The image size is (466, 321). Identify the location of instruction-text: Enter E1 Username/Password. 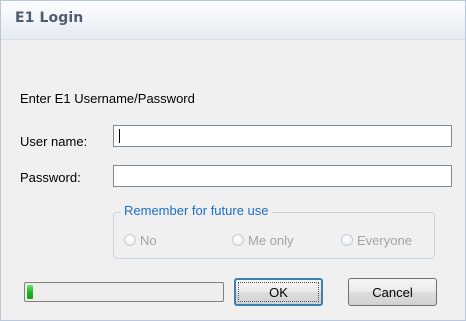
(107, 98).